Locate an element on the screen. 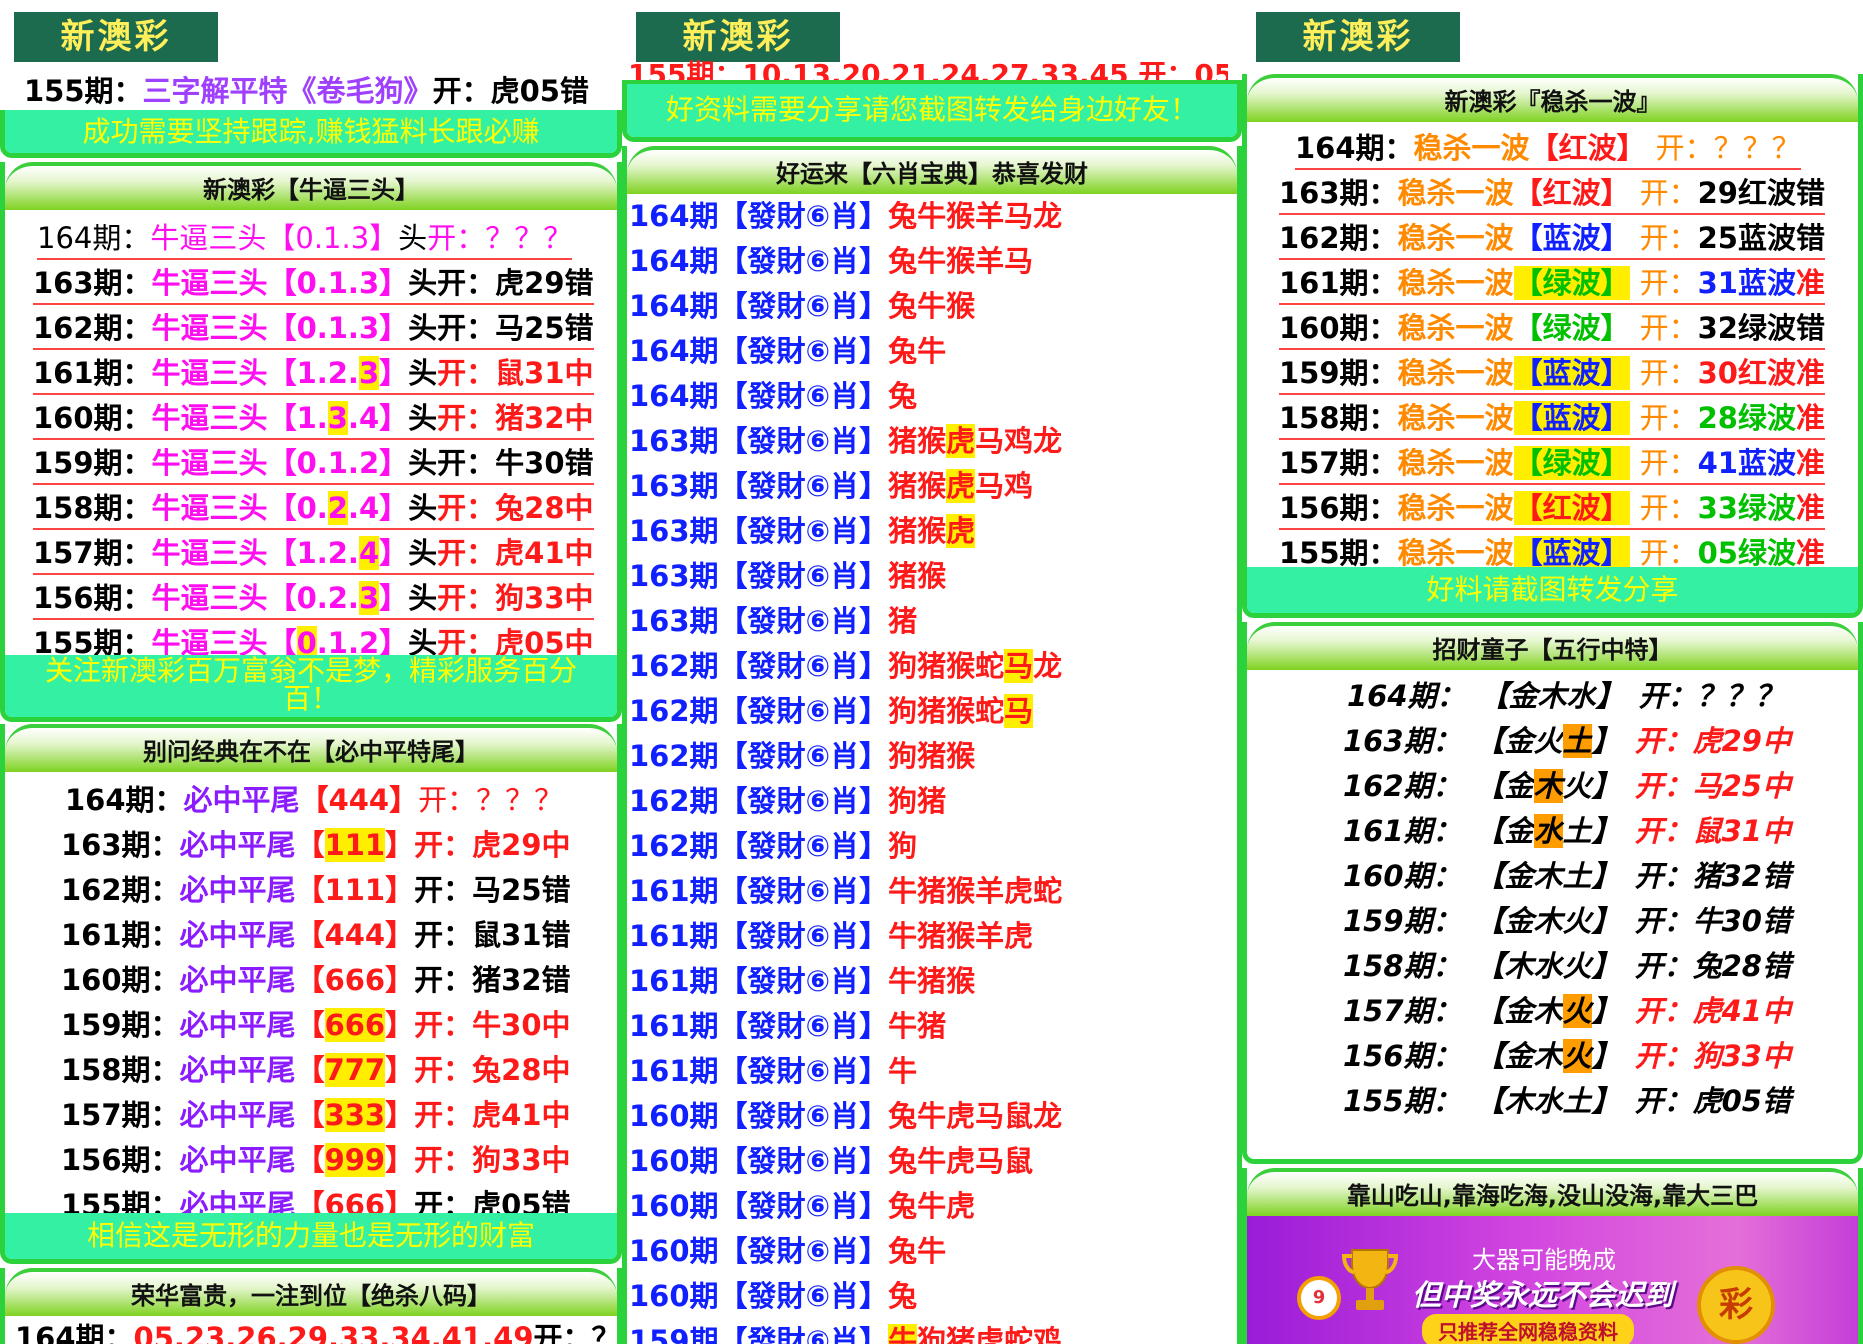 This screenshot has height=1344, width=1863. hit-element: 火 is located at coordinates (1577, 1056).